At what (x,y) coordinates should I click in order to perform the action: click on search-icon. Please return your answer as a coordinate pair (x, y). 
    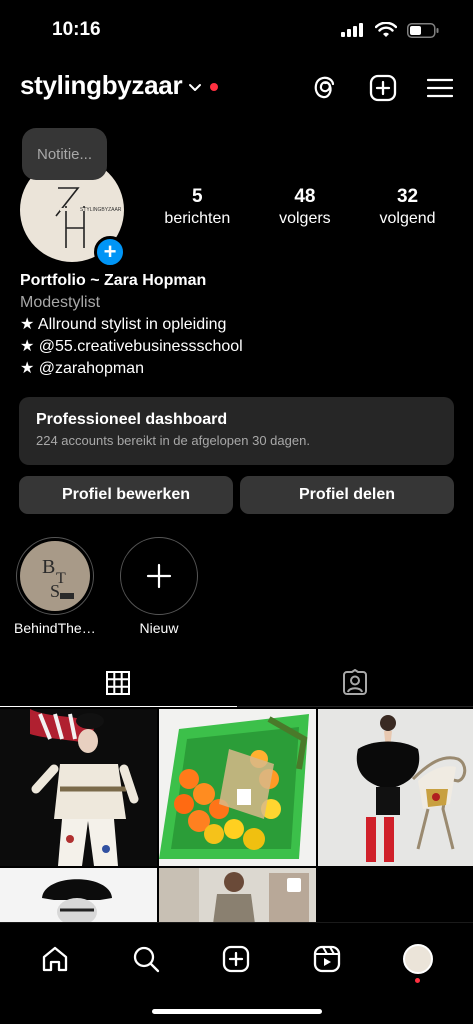
    Looking at the image, I should click on (146, 959).